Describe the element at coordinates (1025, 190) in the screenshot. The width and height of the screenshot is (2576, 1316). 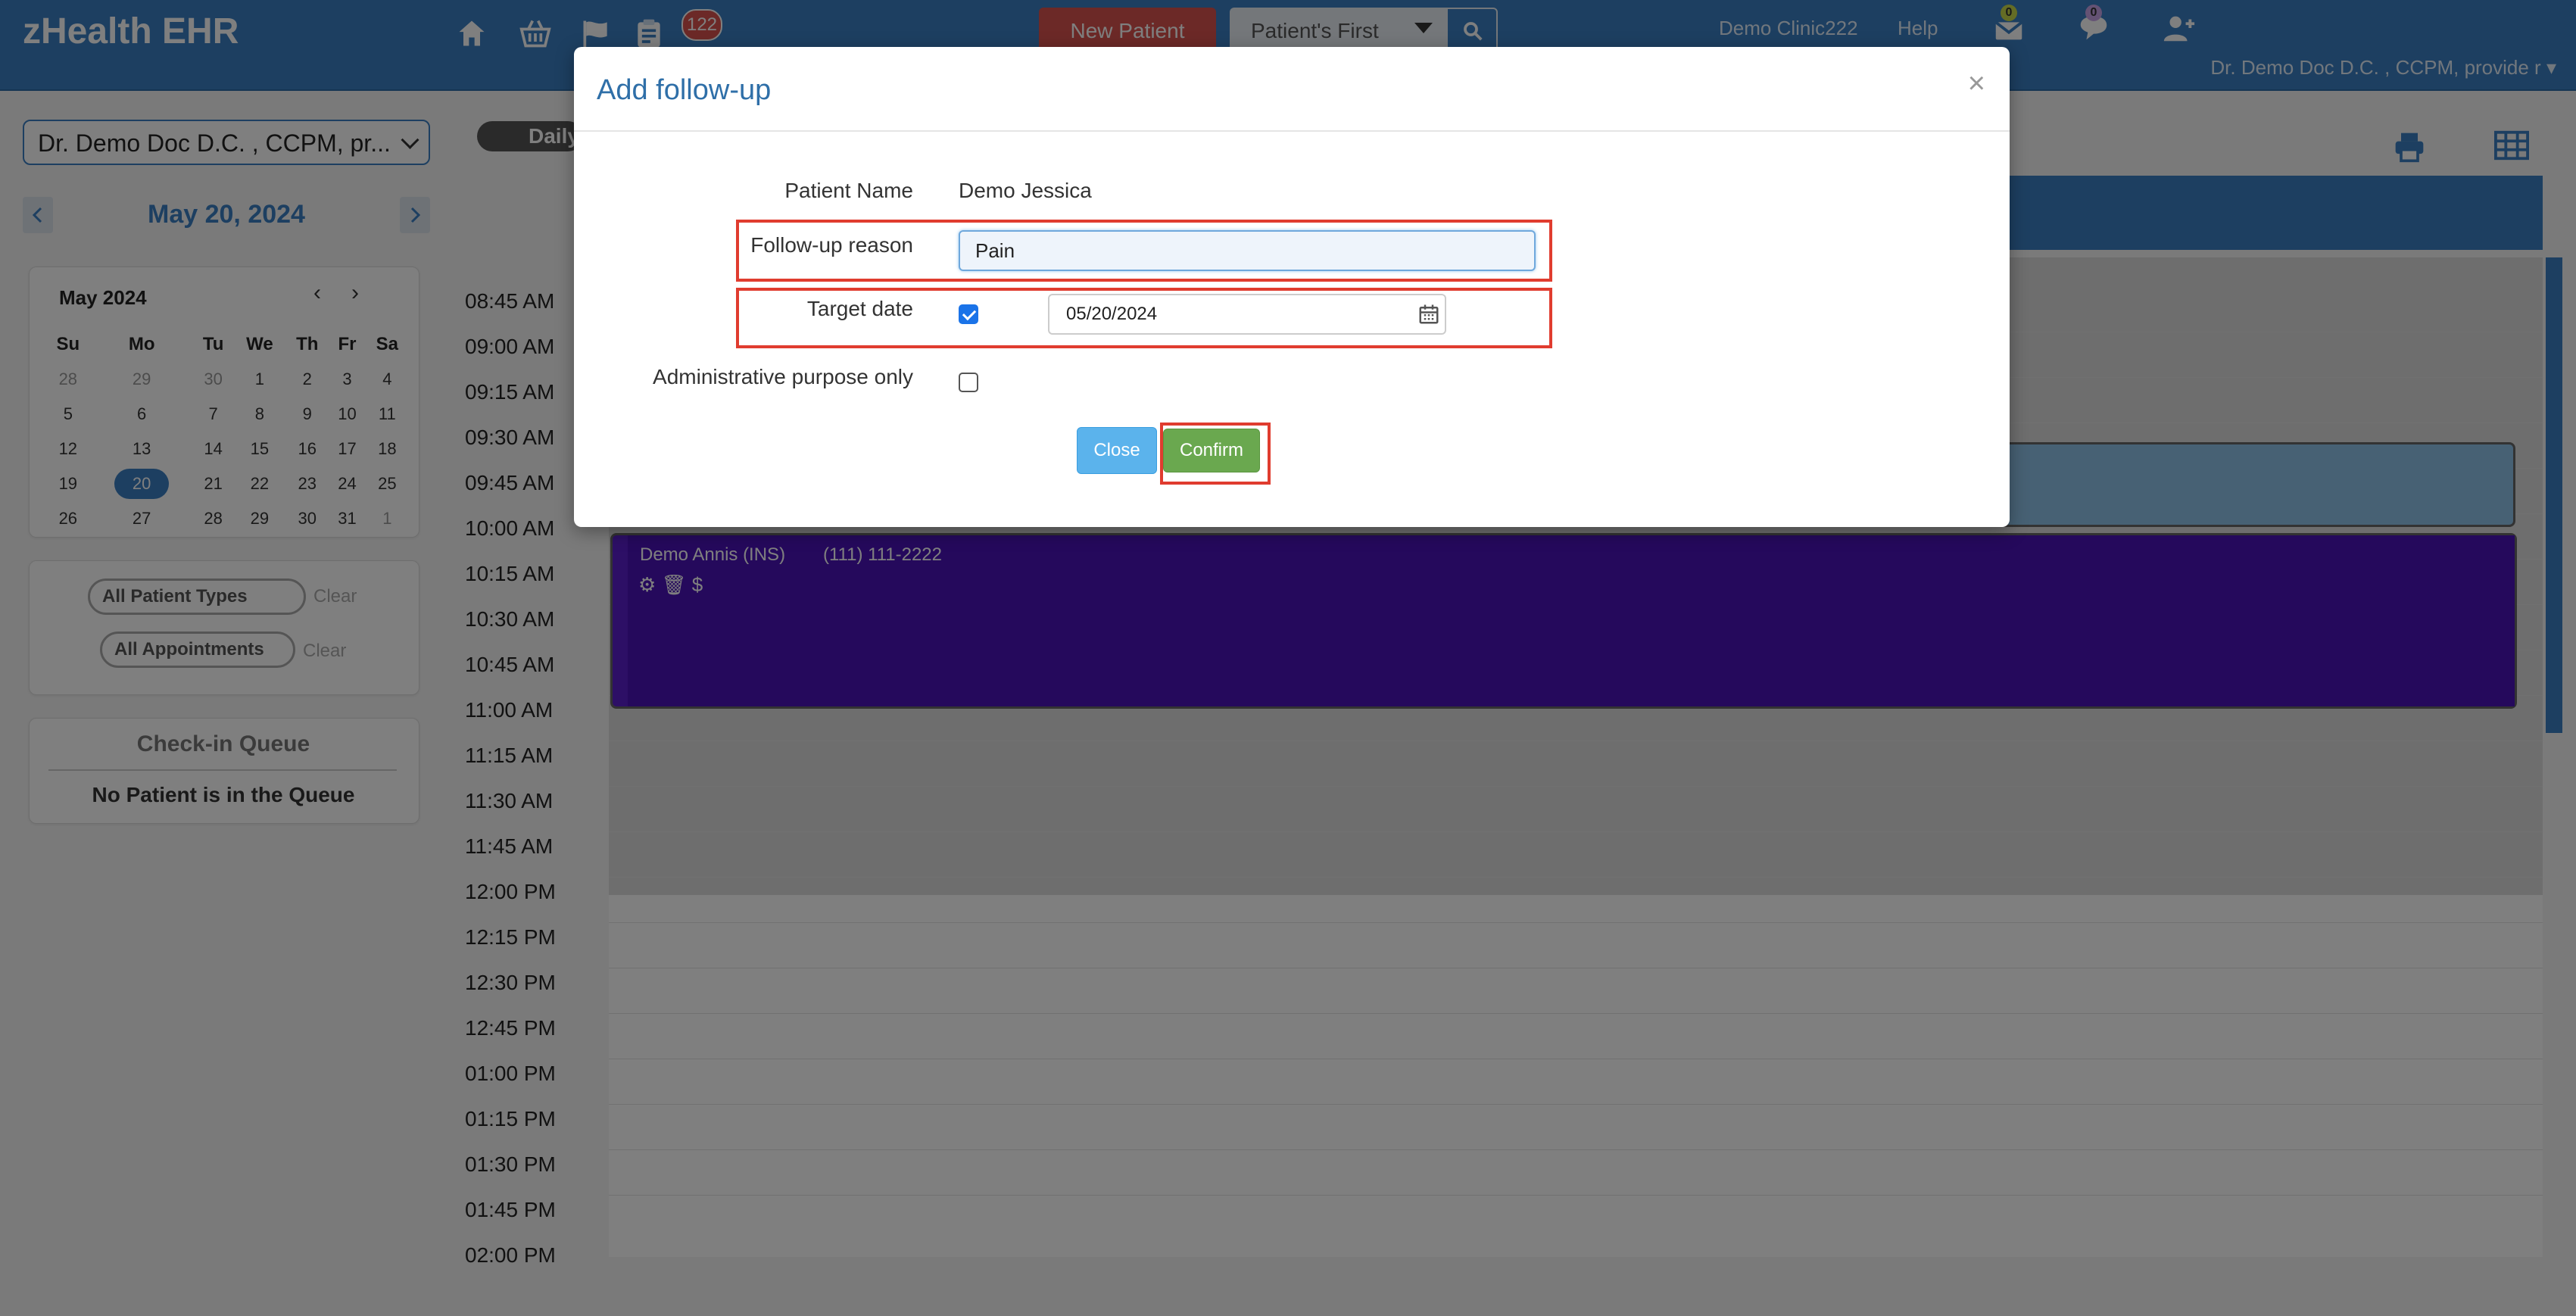
I see `patient-name-value: Demo Jessica` at that location.